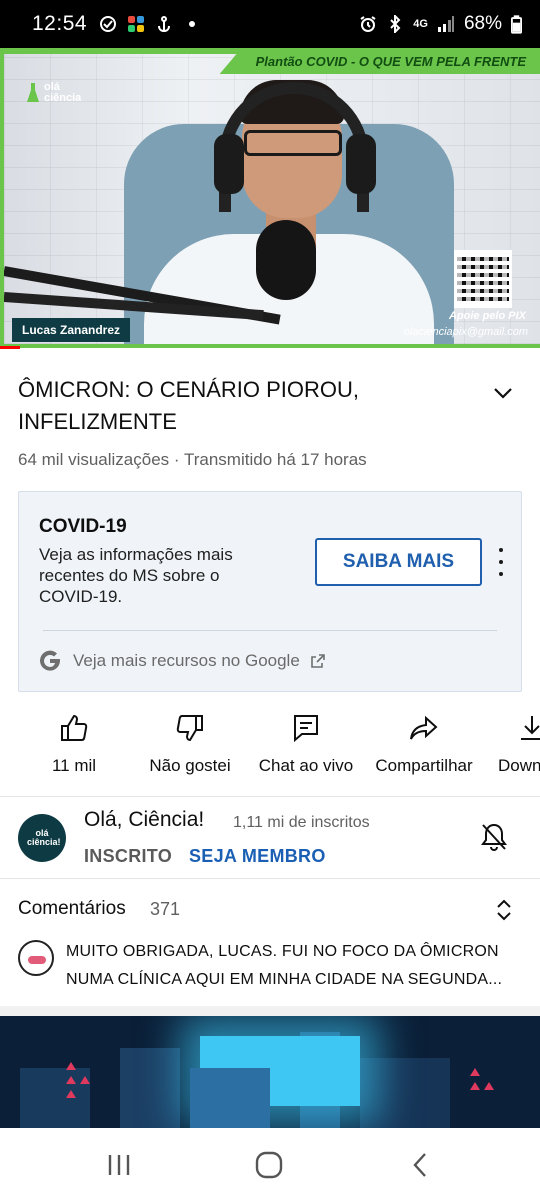  What do you see at coordinates (72, 909) in the screenshot?
I see `comments-title: Comentários` at bounding box center [72, 909].